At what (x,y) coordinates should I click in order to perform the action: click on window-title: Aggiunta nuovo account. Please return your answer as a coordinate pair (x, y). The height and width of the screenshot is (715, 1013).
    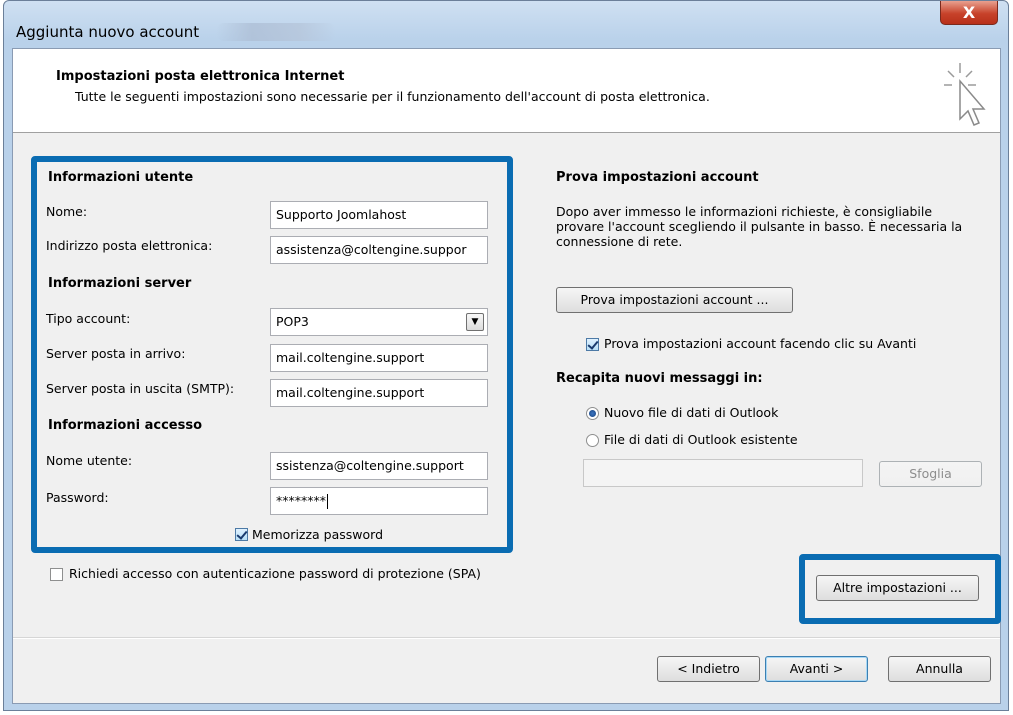
    Looking at the image, I should click on (108, 32).